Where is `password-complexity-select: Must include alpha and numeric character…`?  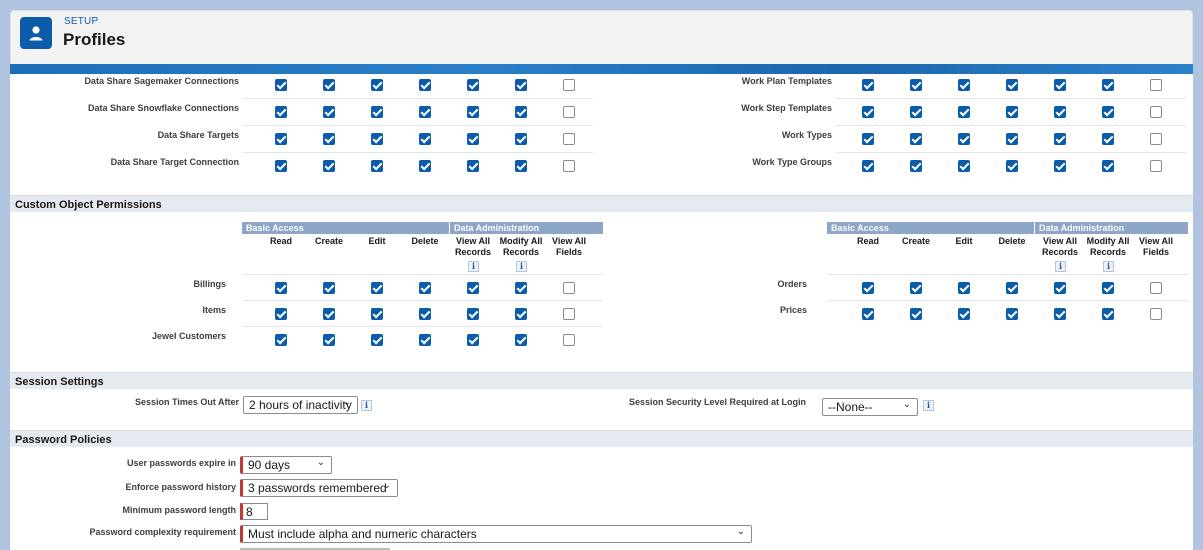
password-complexity-select: Must include alpha and numeric character… is located at coordinates (496, 534).